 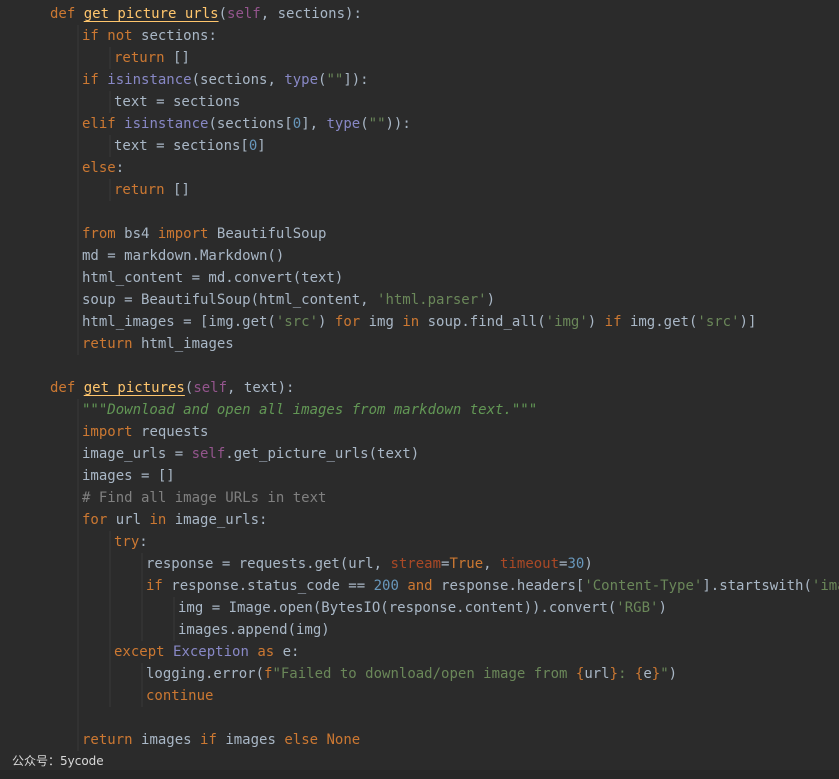 What do you see at coordinates (250, 124) in the screenshot?
I see `code-token: (sections[` at bounding box center [250, 124].